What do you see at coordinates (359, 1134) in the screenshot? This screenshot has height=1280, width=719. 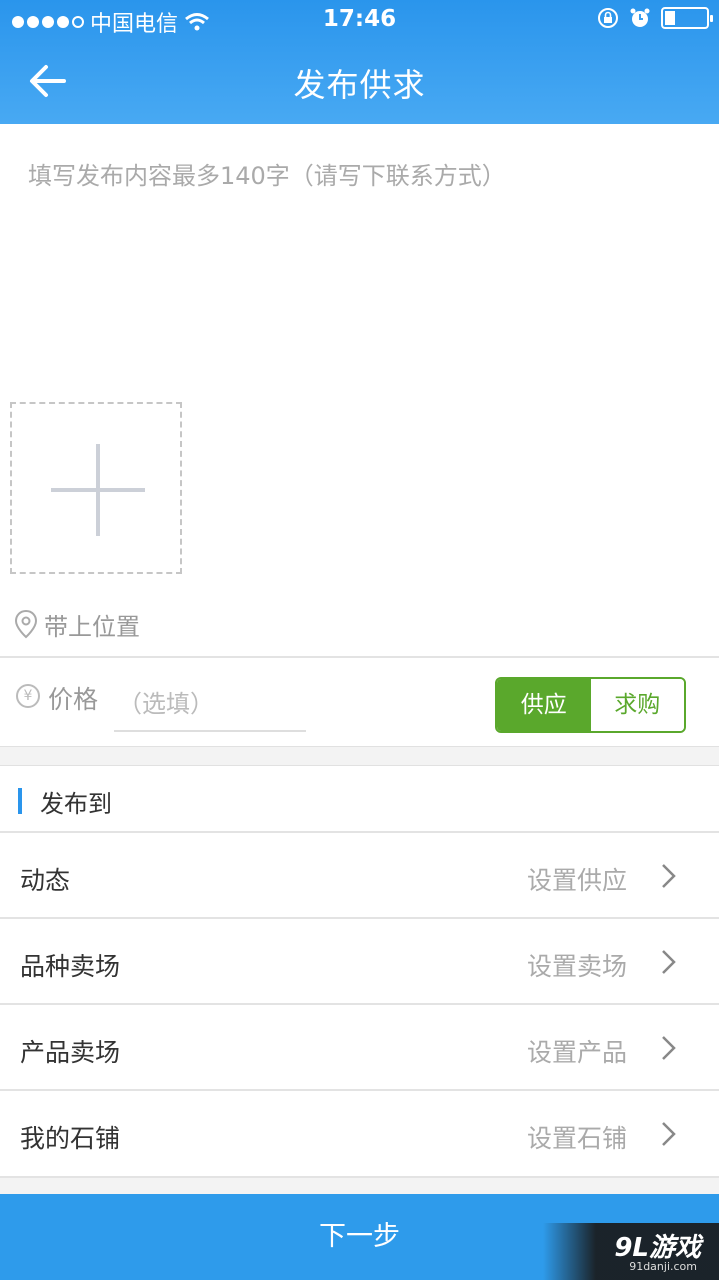 I see `publish-row-my-shop: 我的石铺 设置石铺` at bounding box center [359, 1134].